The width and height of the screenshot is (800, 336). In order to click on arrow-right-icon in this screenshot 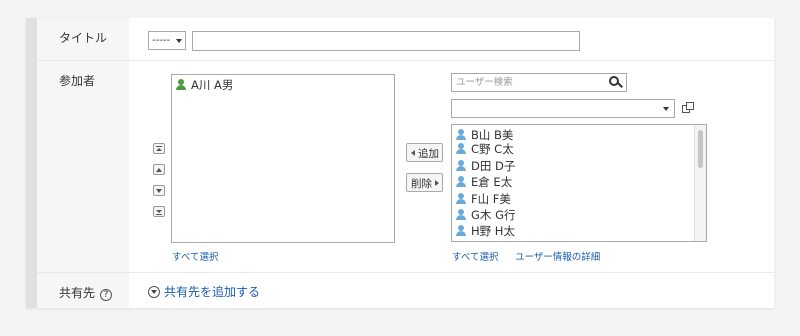, I will do `click(437, 183)`.